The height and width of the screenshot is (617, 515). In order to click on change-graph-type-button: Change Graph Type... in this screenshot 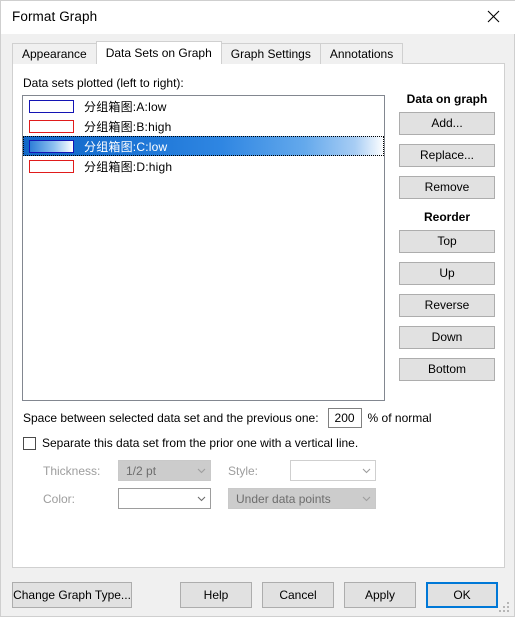, I will do `click(72, 595)`.